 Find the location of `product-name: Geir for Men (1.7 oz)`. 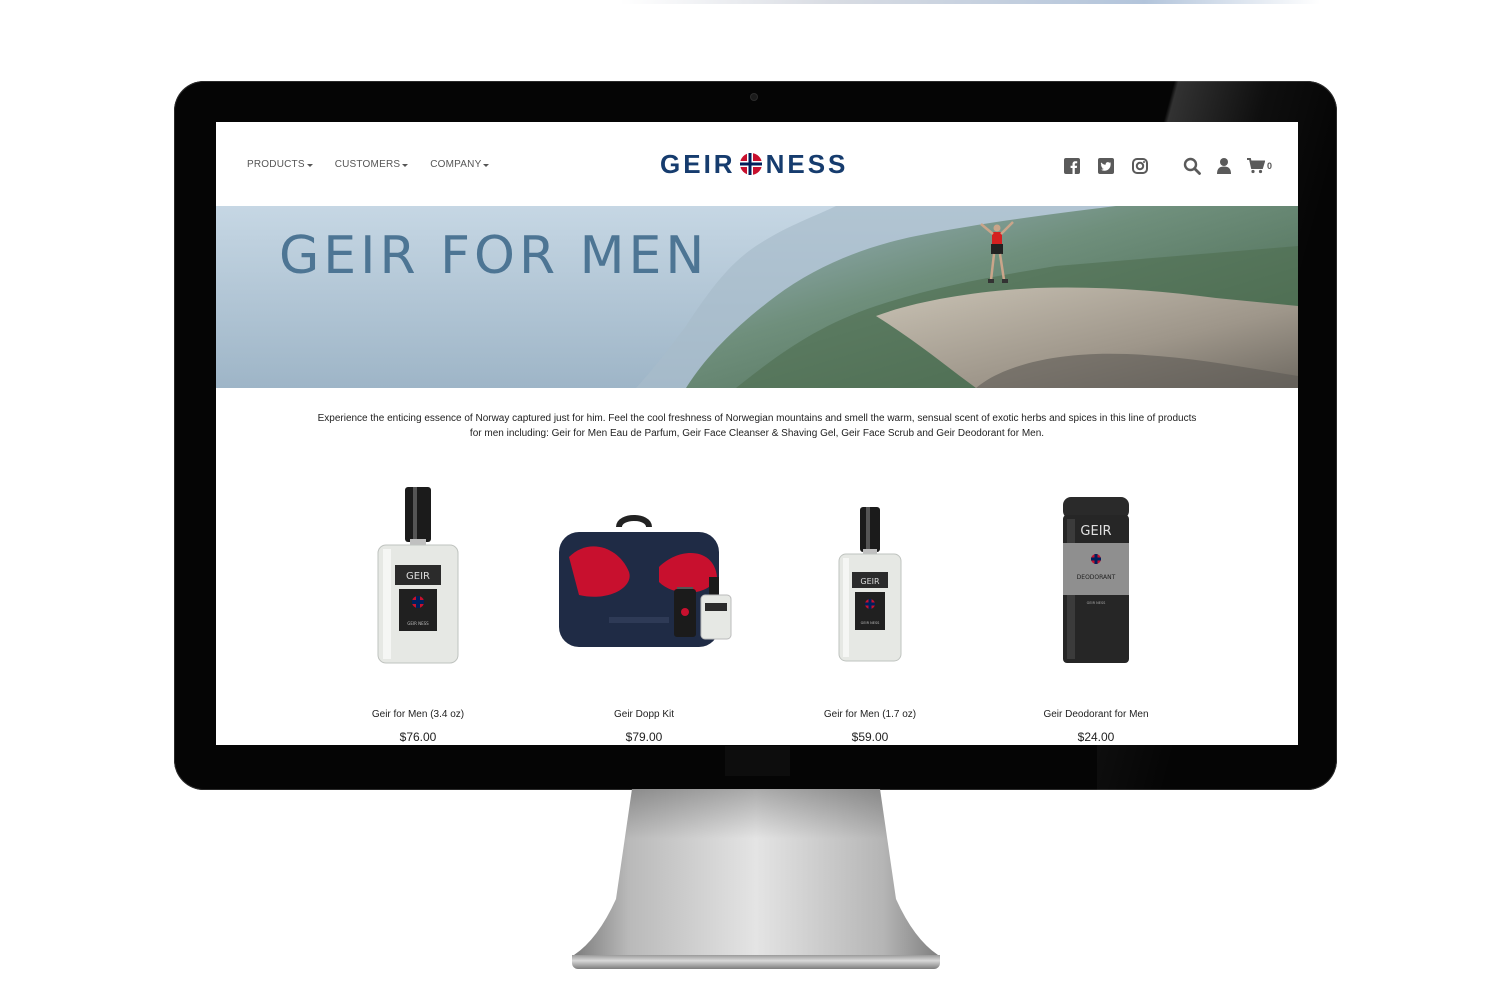

product-name: Geir for Men (1.7 oz) is located at coordinates (870, 714).